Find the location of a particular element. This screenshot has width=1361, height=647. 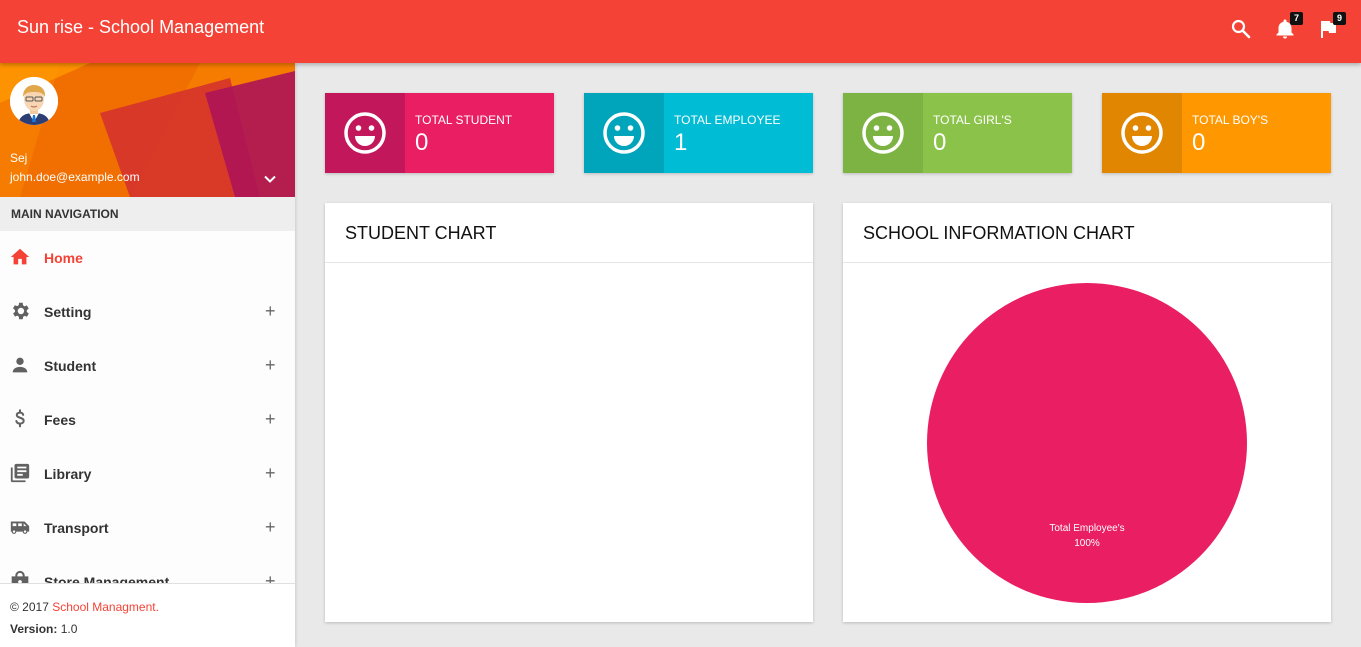

version-value: 1.0 is located at coordinates (67, 629).